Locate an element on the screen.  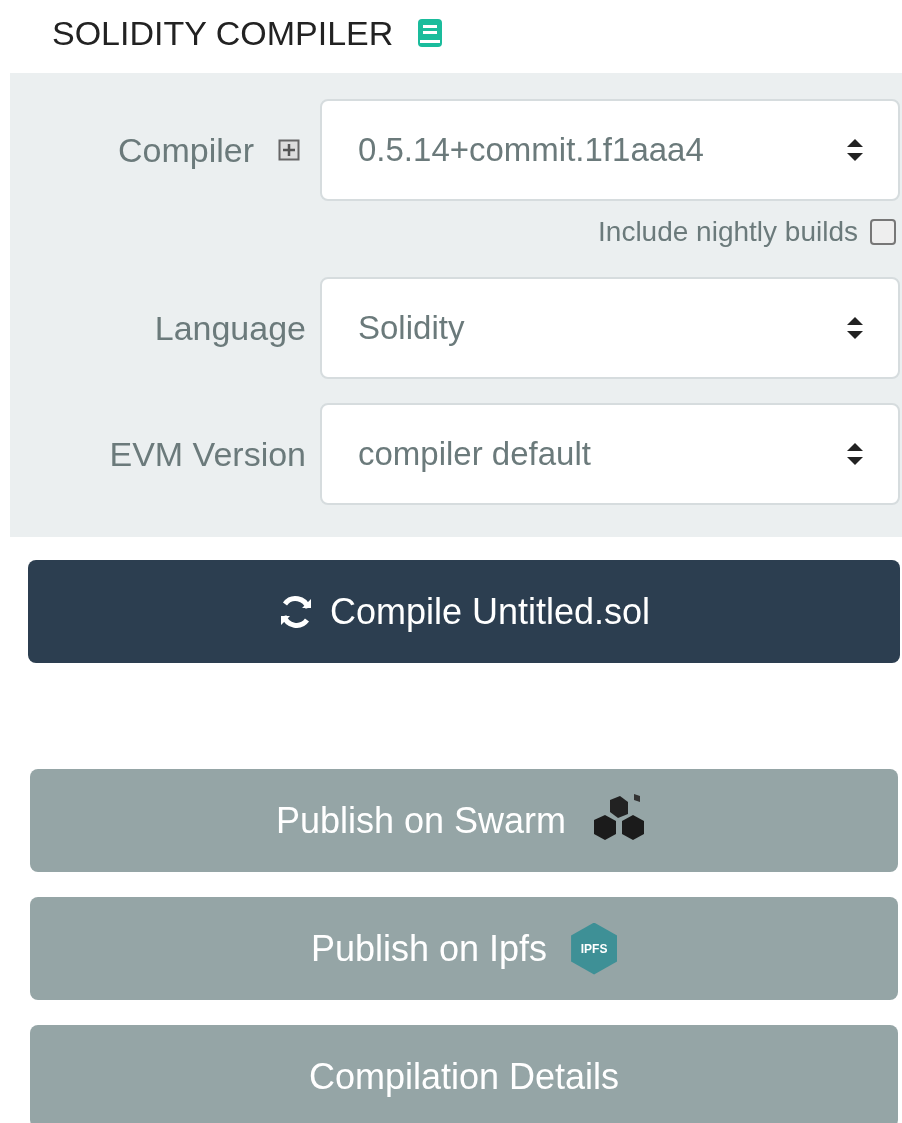
field-label: EVM Version is located at coordinates (207, 454).